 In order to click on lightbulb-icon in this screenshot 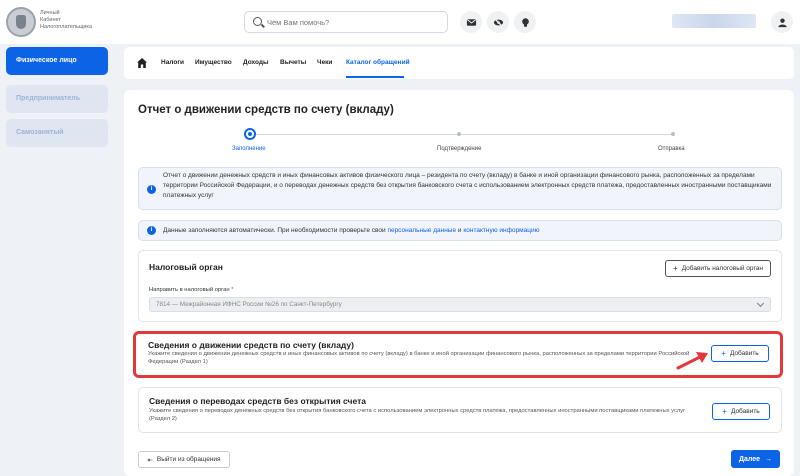, I will do `click(525, 22)`.